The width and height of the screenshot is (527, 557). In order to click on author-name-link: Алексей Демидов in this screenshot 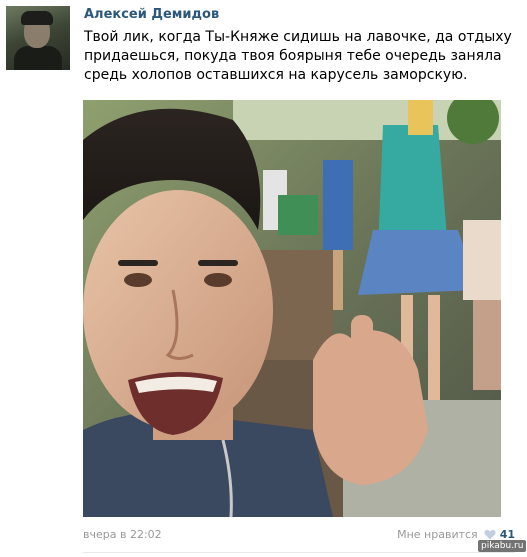, I will do `click(151, 14)`.